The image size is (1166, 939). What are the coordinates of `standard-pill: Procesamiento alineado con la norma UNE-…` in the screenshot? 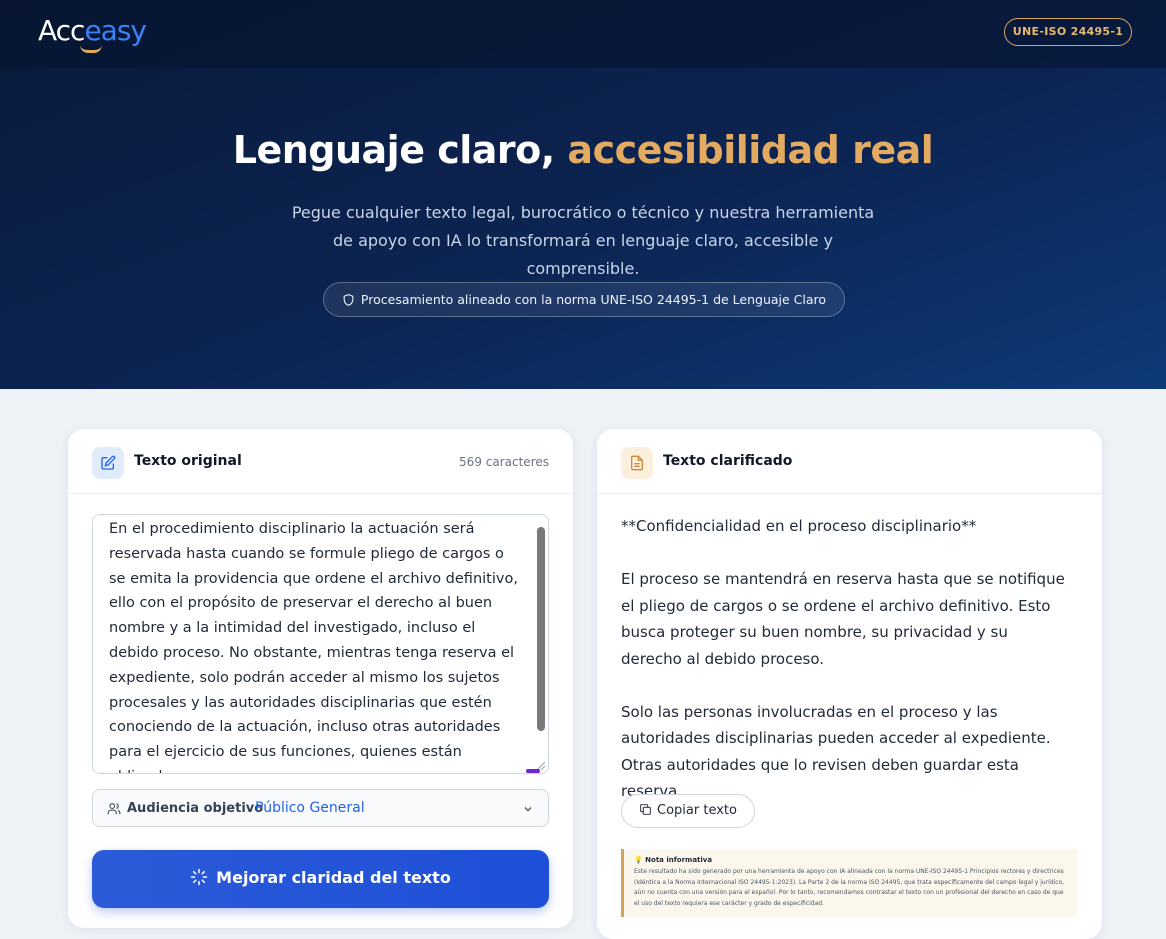 It's located at (584, 299).